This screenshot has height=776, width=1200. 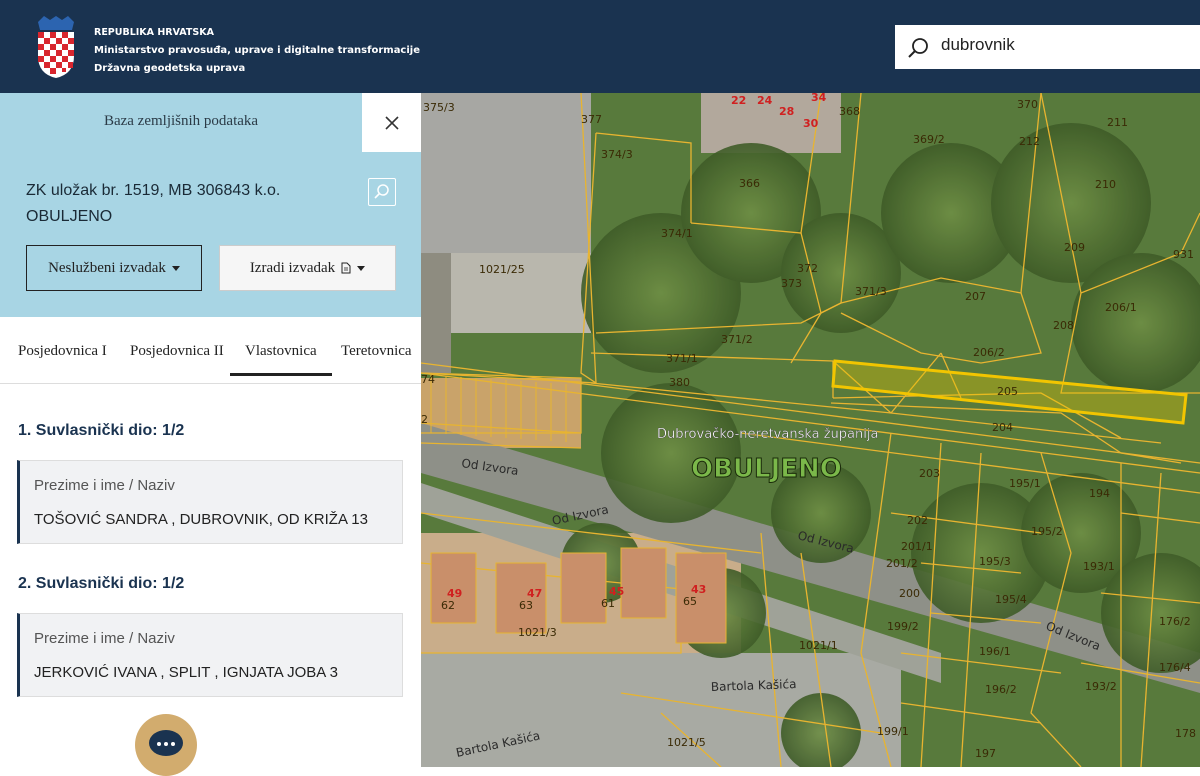 What do you see at coordinates (1047, 47) in the screenshot?
I see `search-box: dubrovnik` at bounding box center [1047, 47].